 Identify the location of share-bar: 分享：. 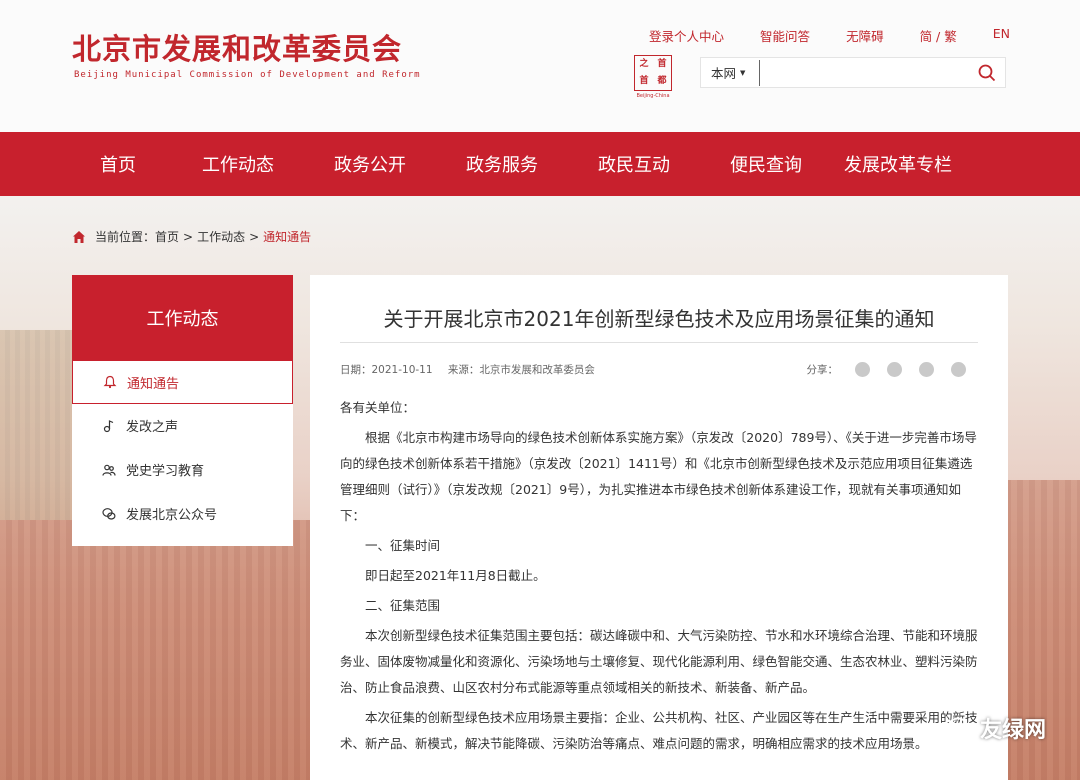
(892, 369).